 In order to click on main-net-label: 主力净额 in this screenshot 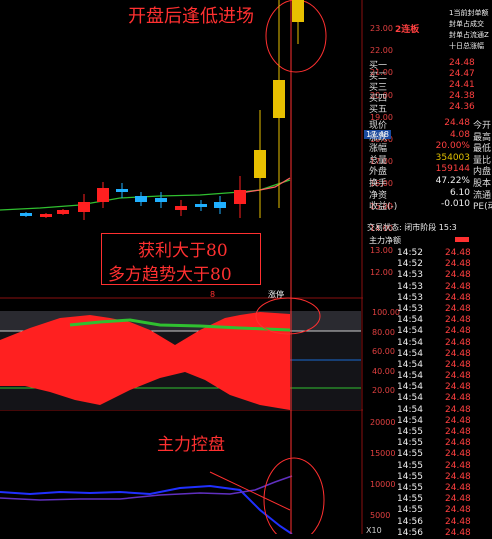, I will do `click(385, 240)`.